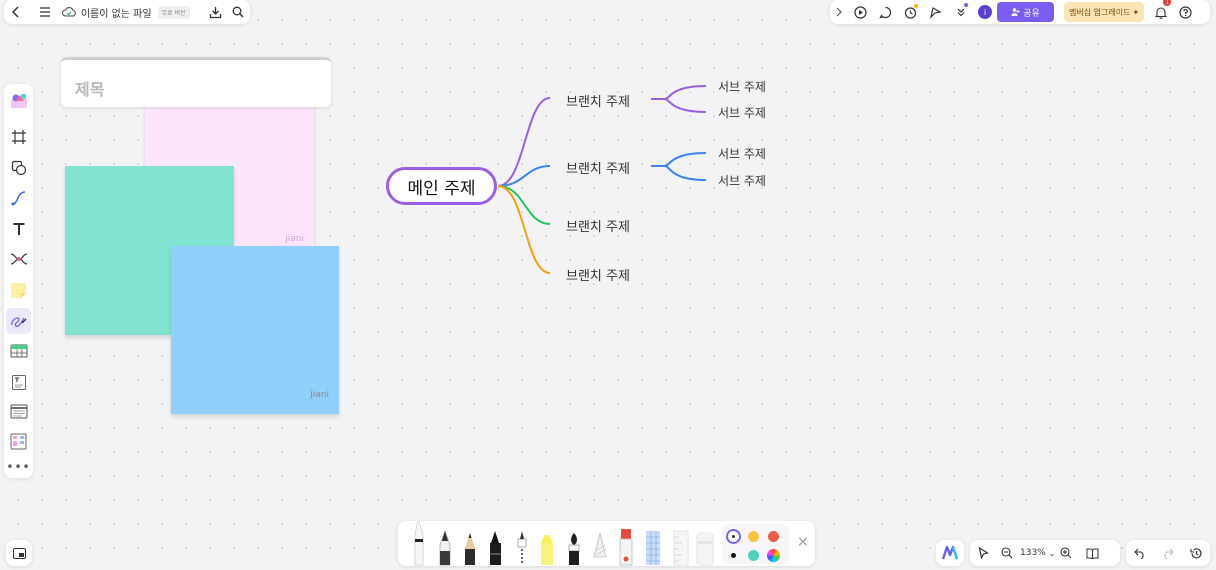 Image resolution: width=1216 pixels, height=570 pixels. What do you see at coordinates (445, 547) in the screenshot?
I see `fountain-pen` at bounding box center [445, 547].